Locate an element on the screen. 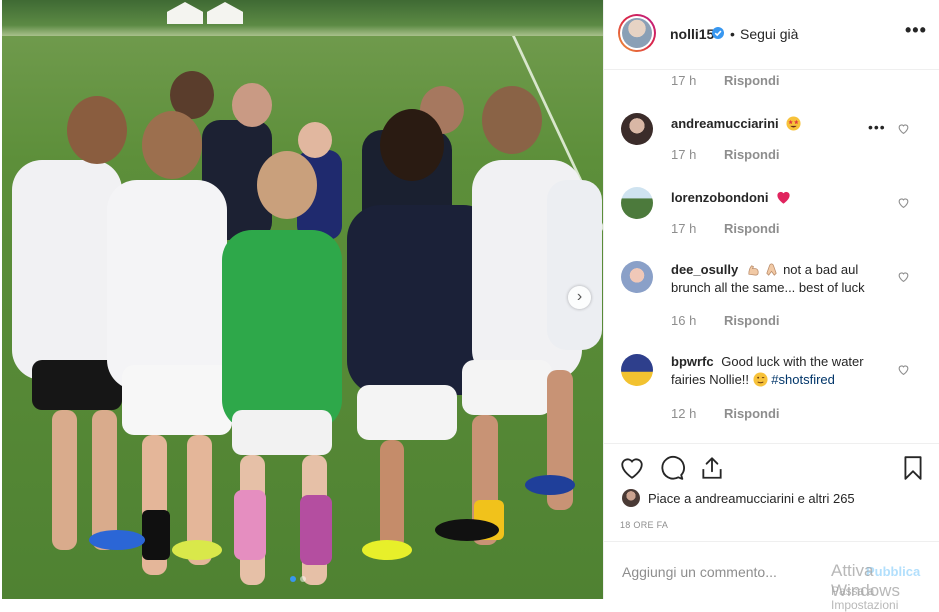  commenter-username: andreamucciarini is located at coordinates (725, 123).